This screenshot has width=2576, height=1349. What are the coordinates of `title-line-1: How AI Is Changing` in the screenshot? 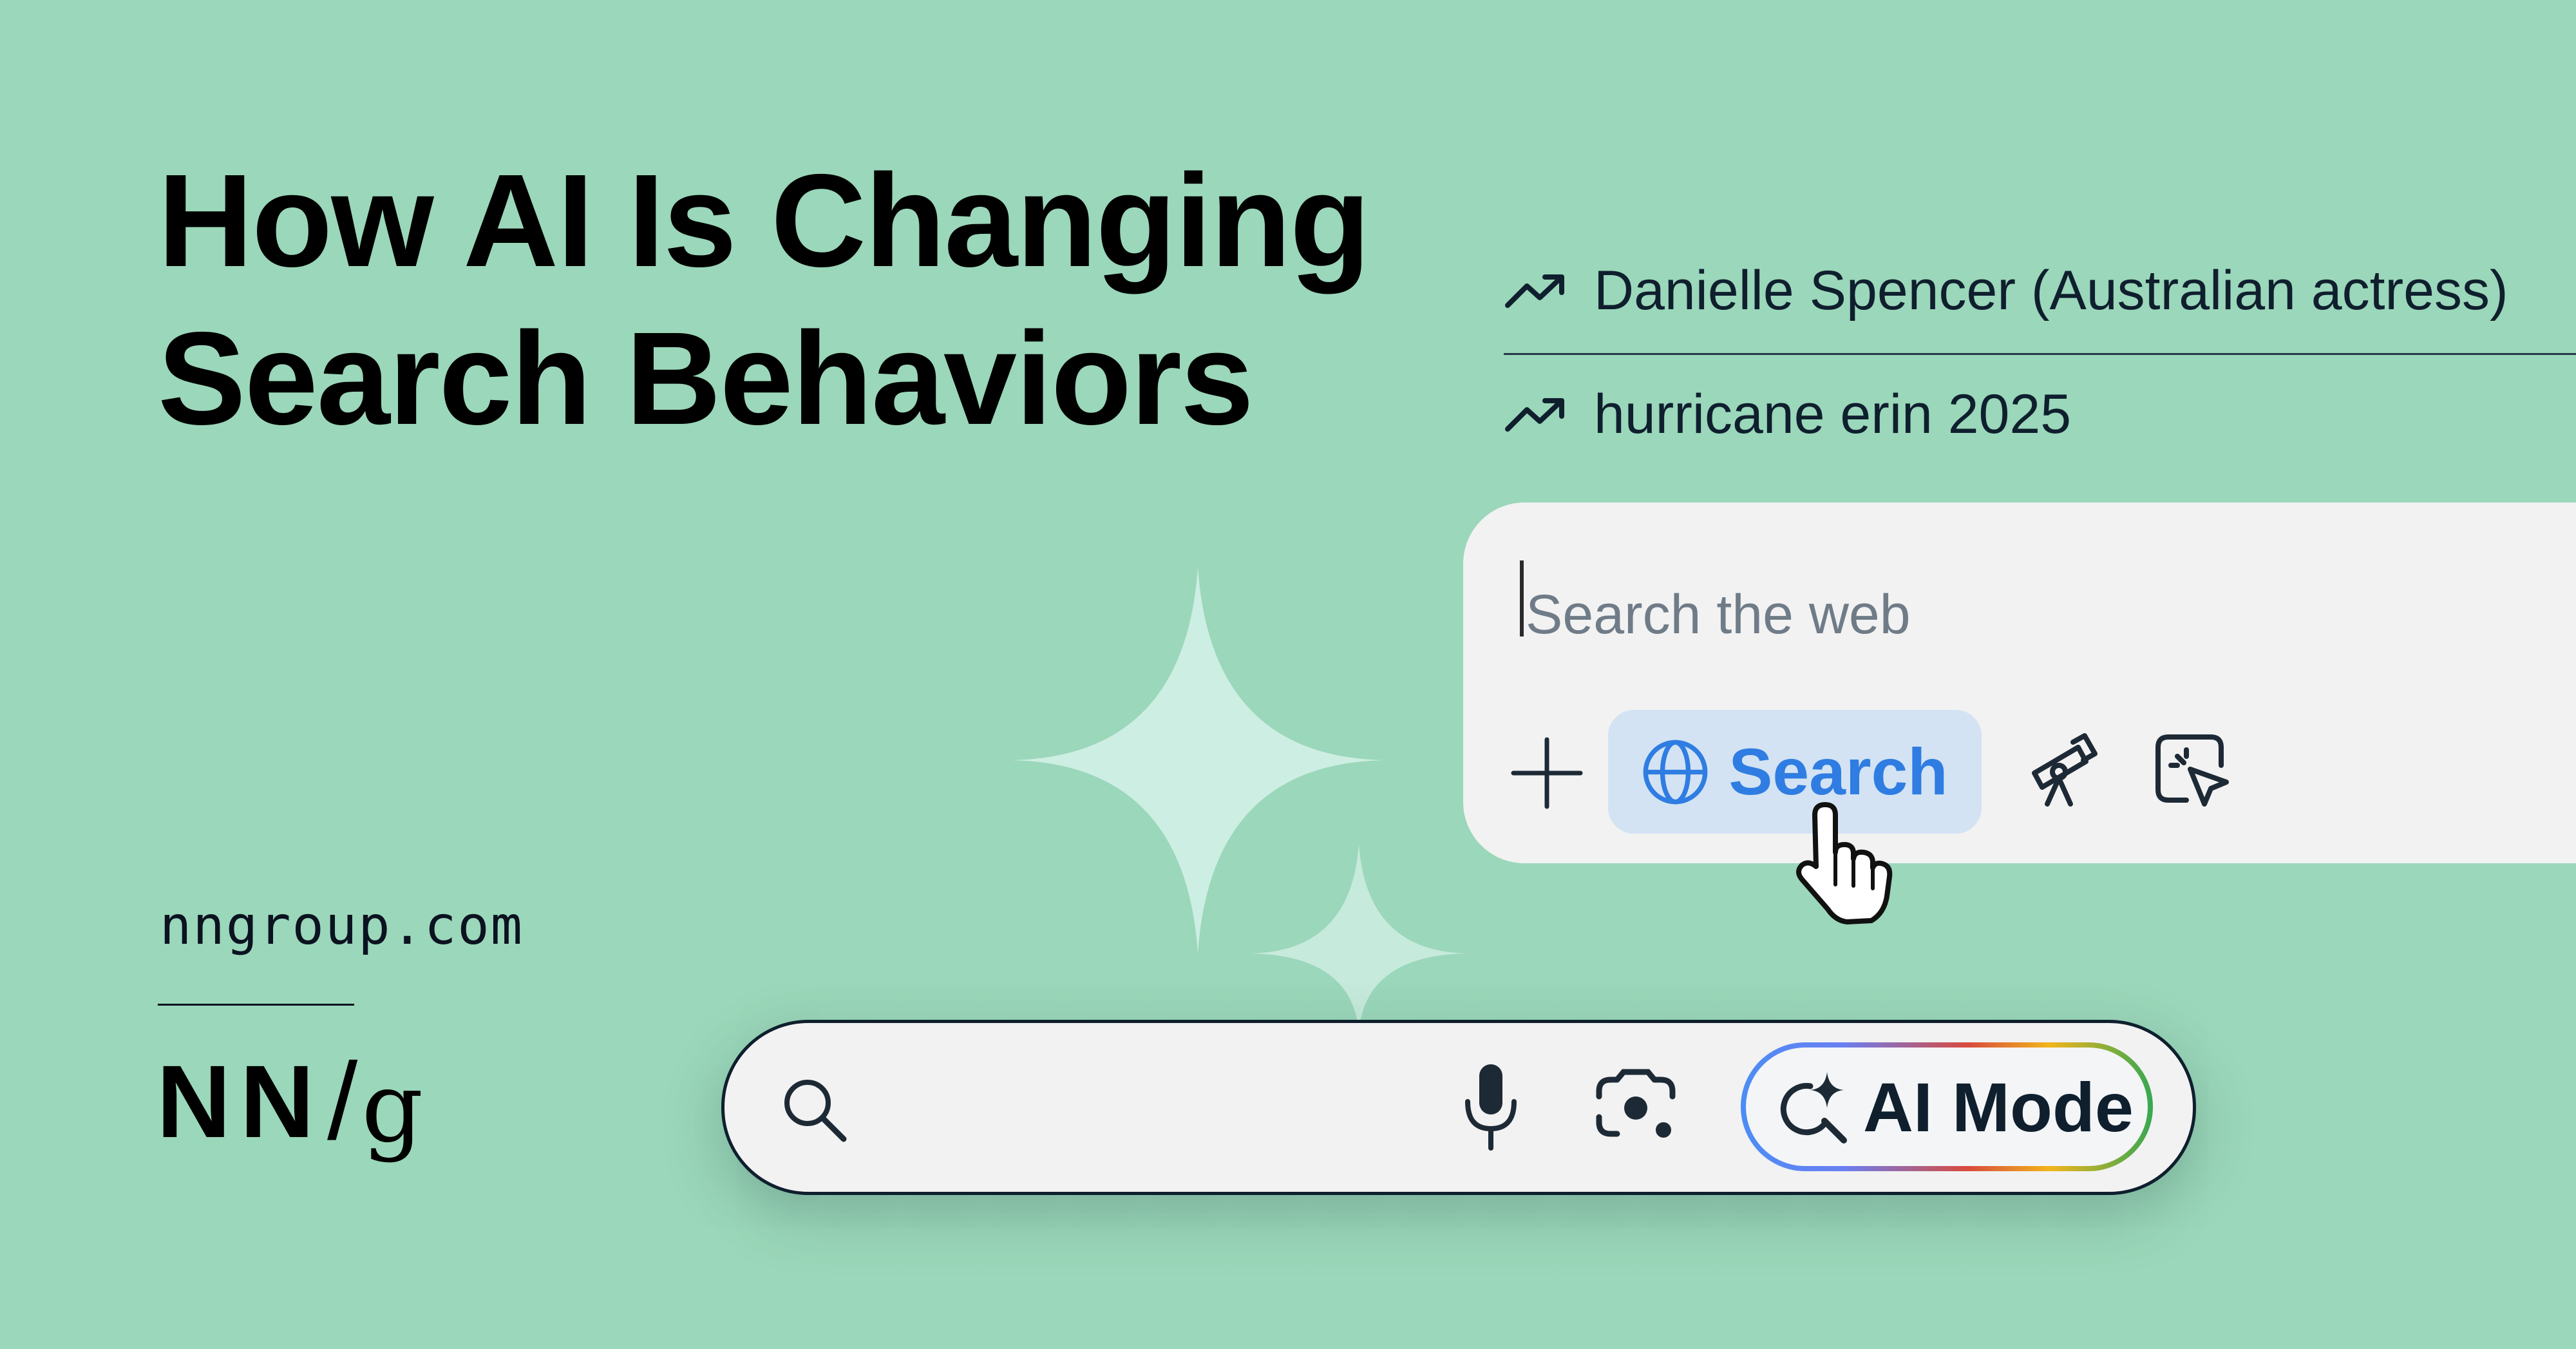 It's located at (764, 220).